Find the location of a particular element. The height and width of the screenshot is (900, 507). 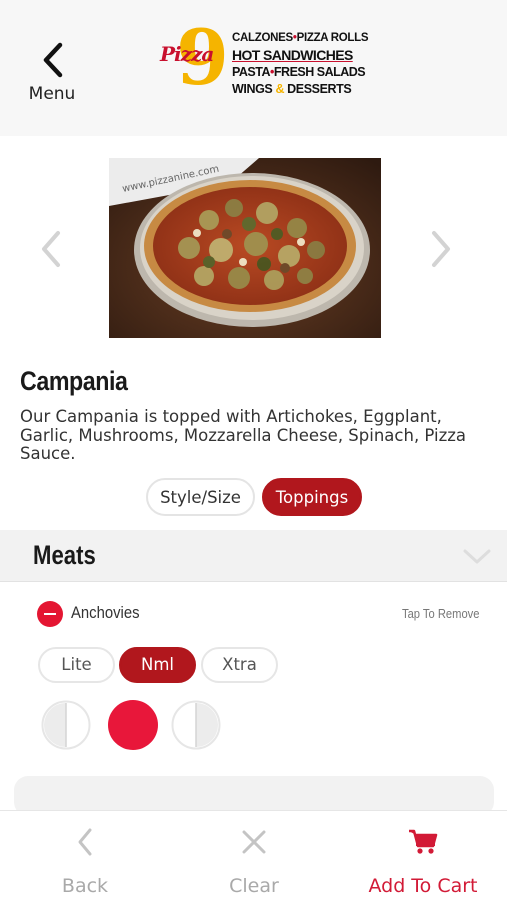

right-half-icon is located at coordinates (196, 725).